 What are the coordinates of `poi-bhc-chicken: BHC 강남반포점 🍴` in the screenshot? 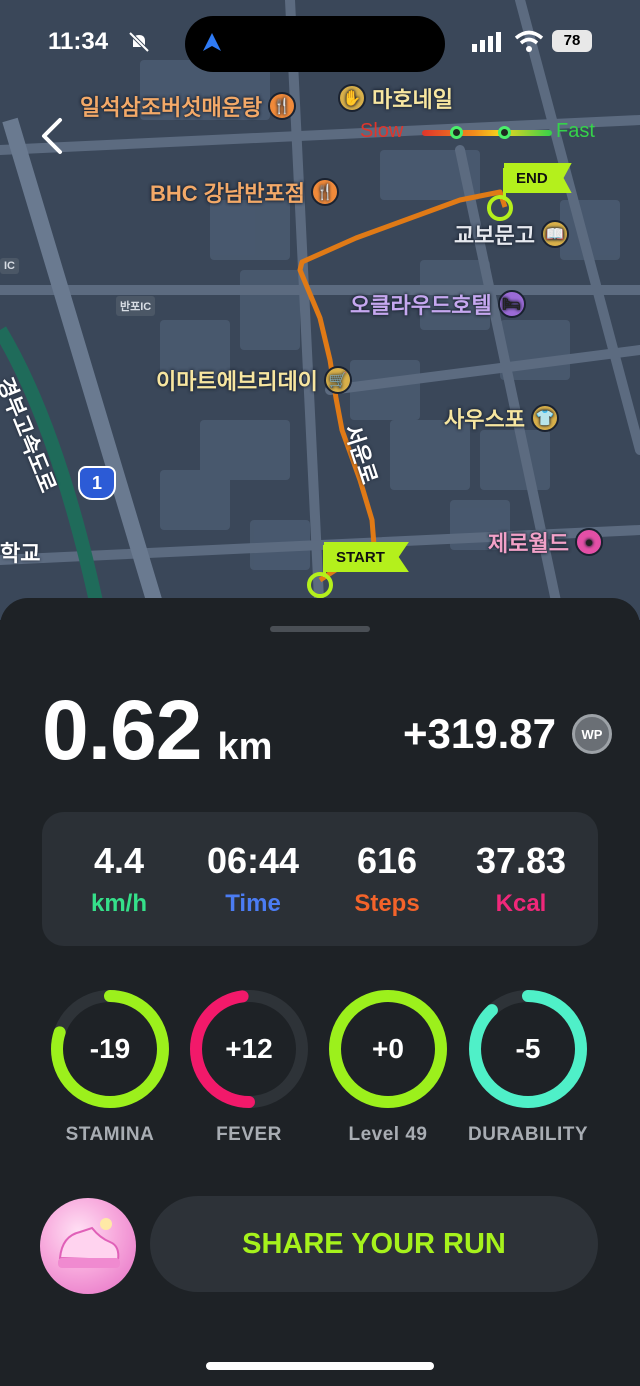 It's located at (244, 192).